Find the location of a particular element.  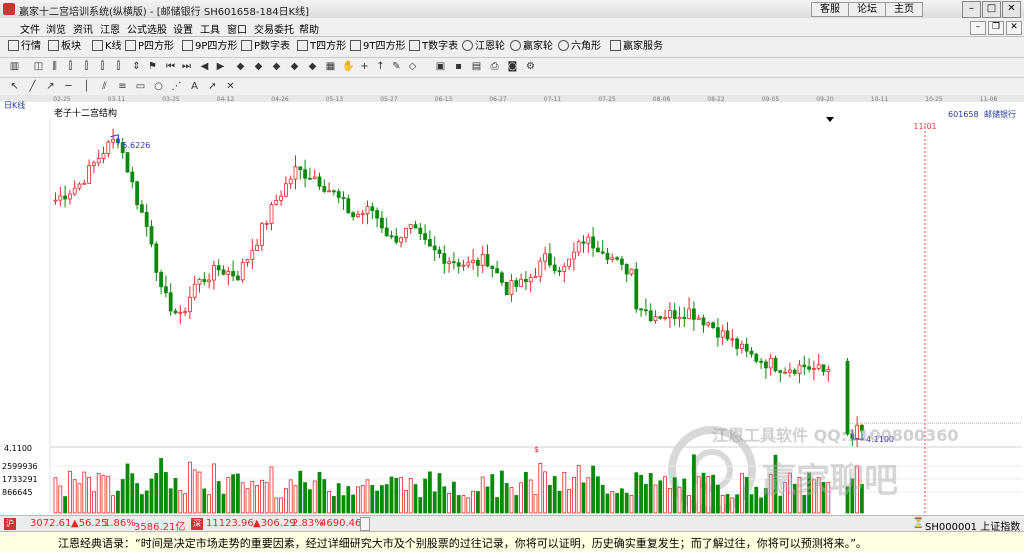

minimize-icon: – is located at coordinates (971, 9).